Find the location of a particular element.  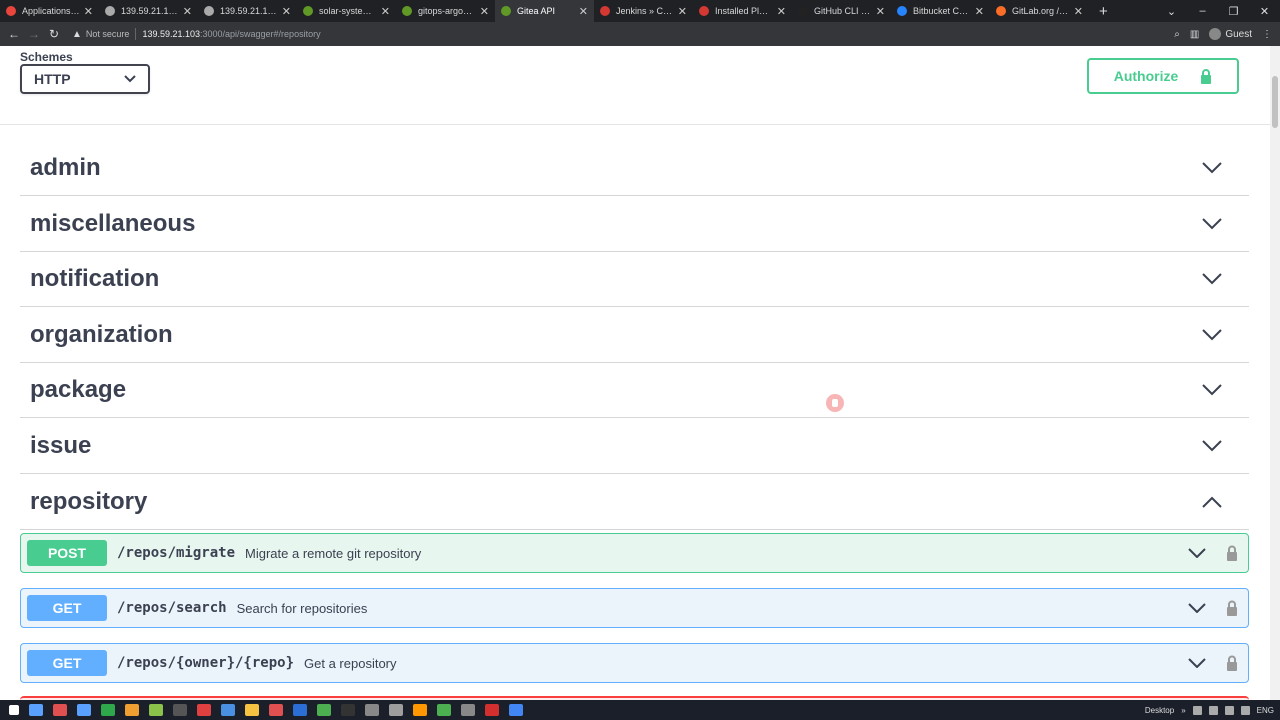

tray-icon is located at coordinates (1197, 710).